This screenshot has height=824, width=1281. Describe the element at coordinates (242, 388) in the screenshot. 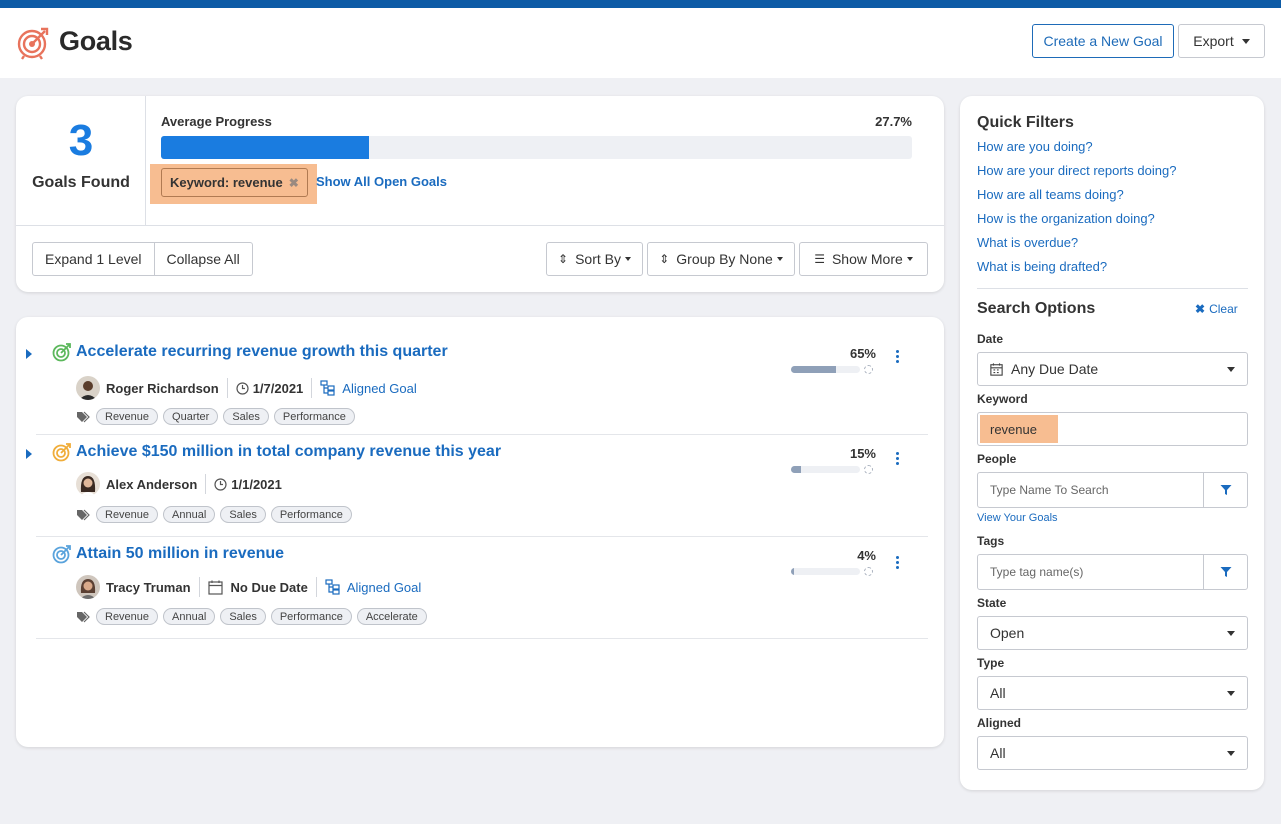

I see `clock-icon` at that location.